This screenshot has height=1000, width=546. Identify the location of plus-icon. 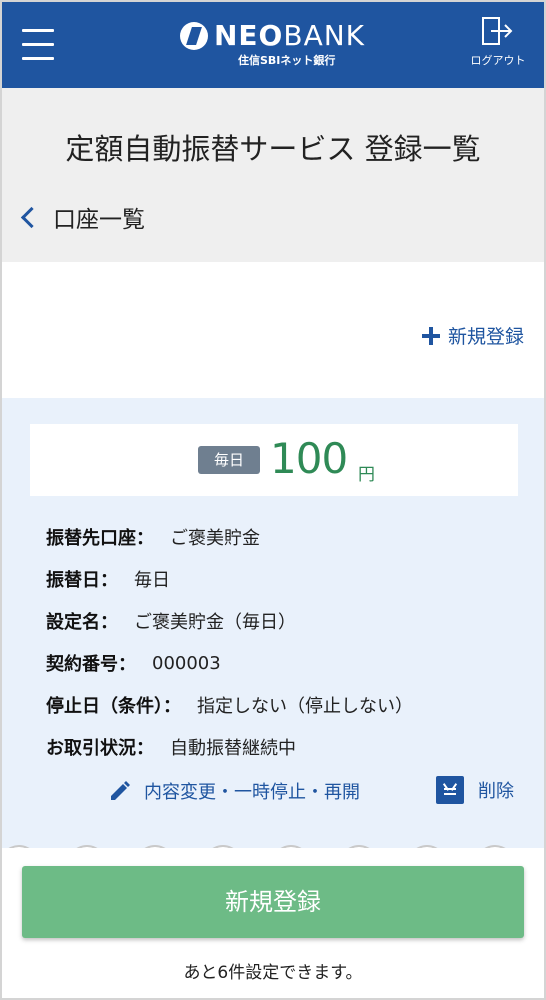
(430, 335).